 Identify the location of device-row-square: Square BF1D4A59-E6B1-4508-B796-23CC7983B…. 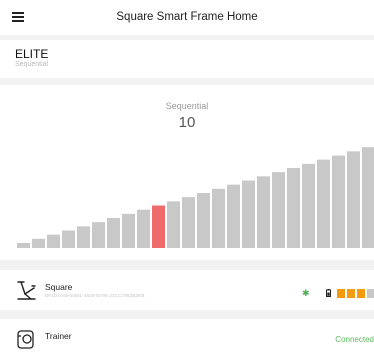
(187, 290).